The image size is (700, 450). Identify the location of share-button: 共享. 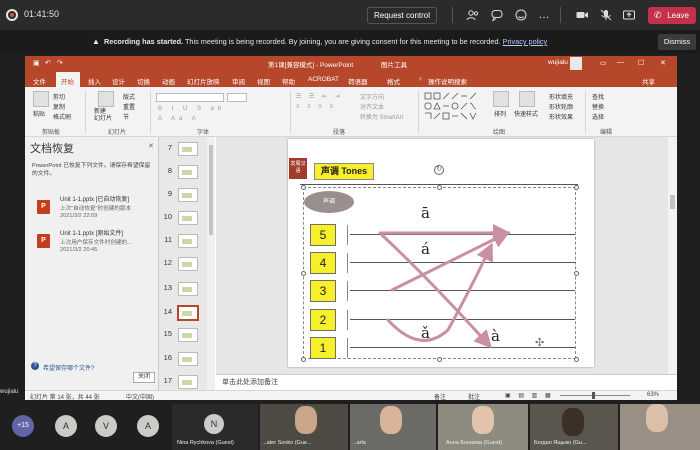
(648, 81).